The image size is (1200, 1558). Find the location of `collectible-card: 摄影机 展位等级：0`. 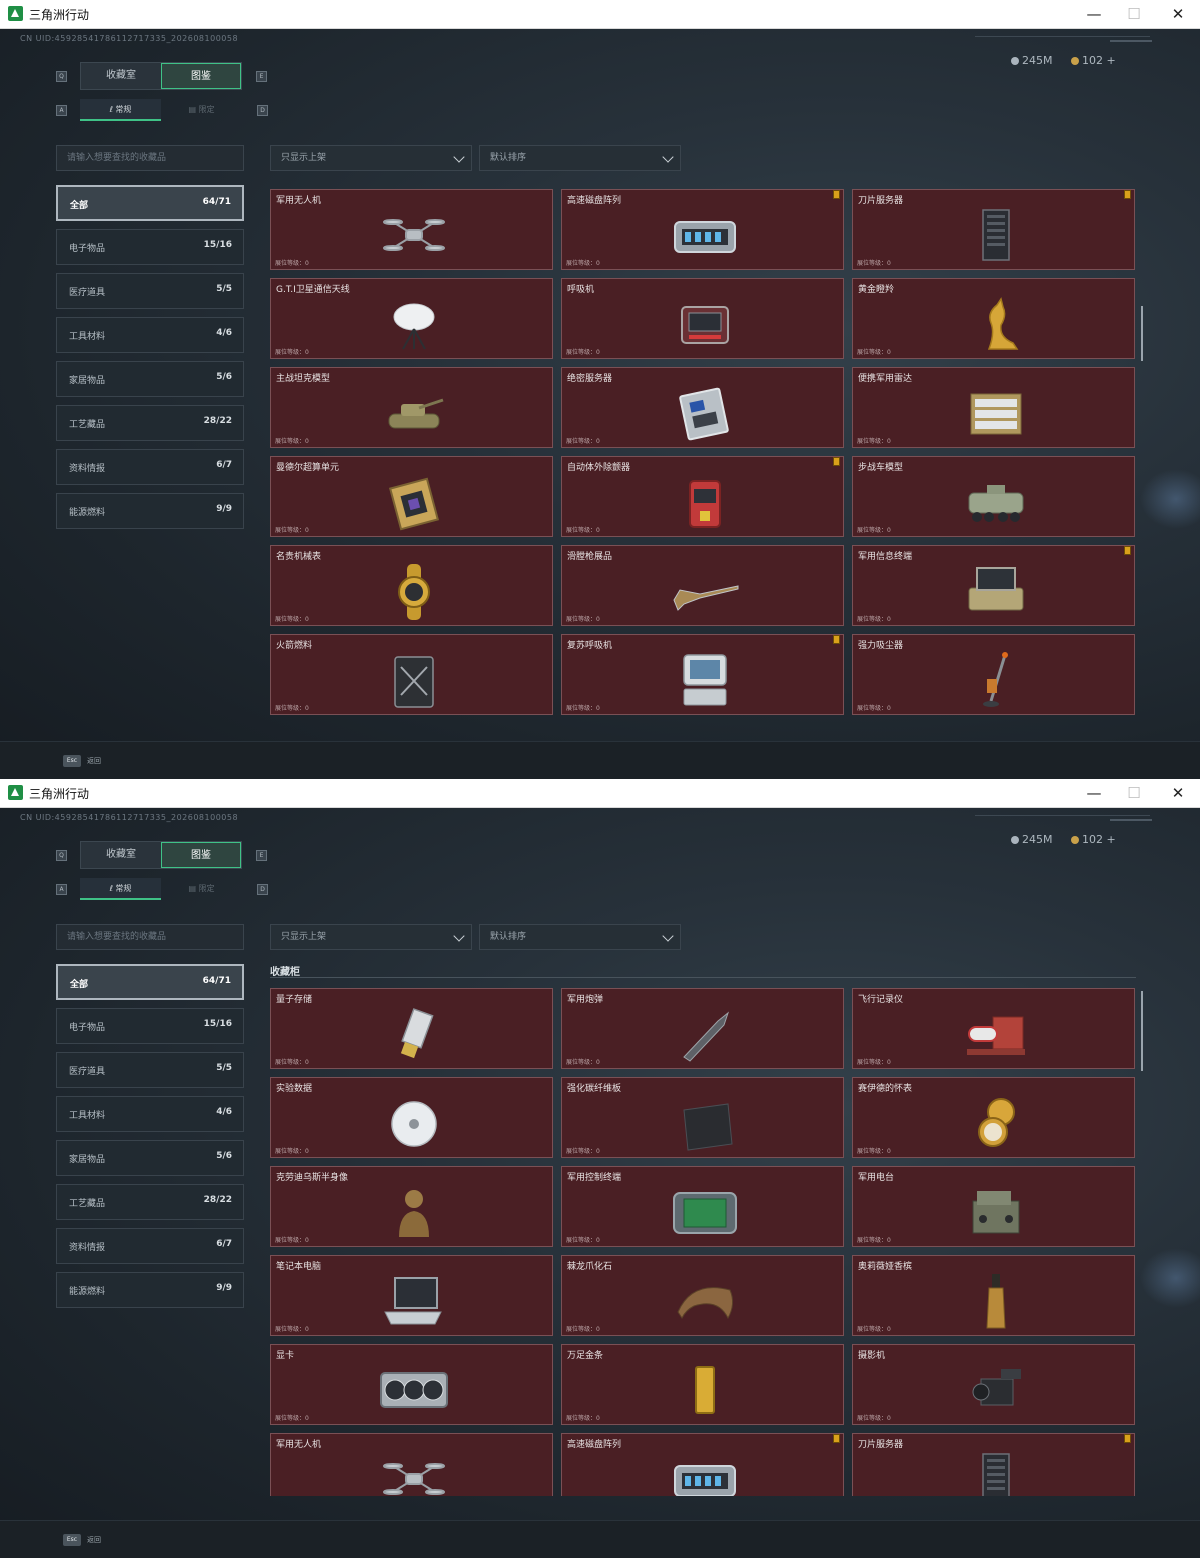

collectible-card: 摄影机 展位等级：0 is located at coordinates (993, 1384).